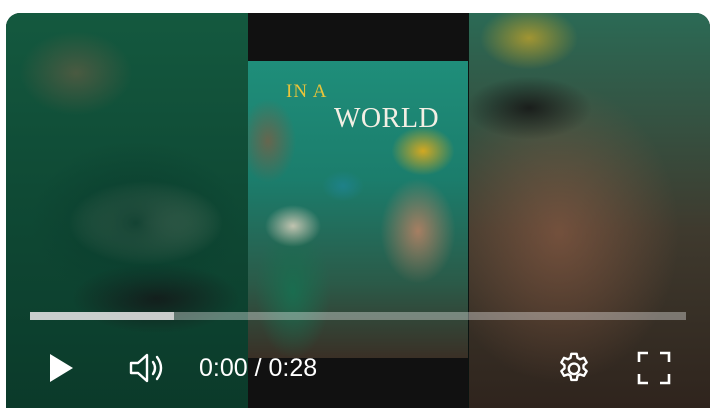 The width and height of the screenshot is (714, 408). I want to click on progress-buffered, so click(102, 316).